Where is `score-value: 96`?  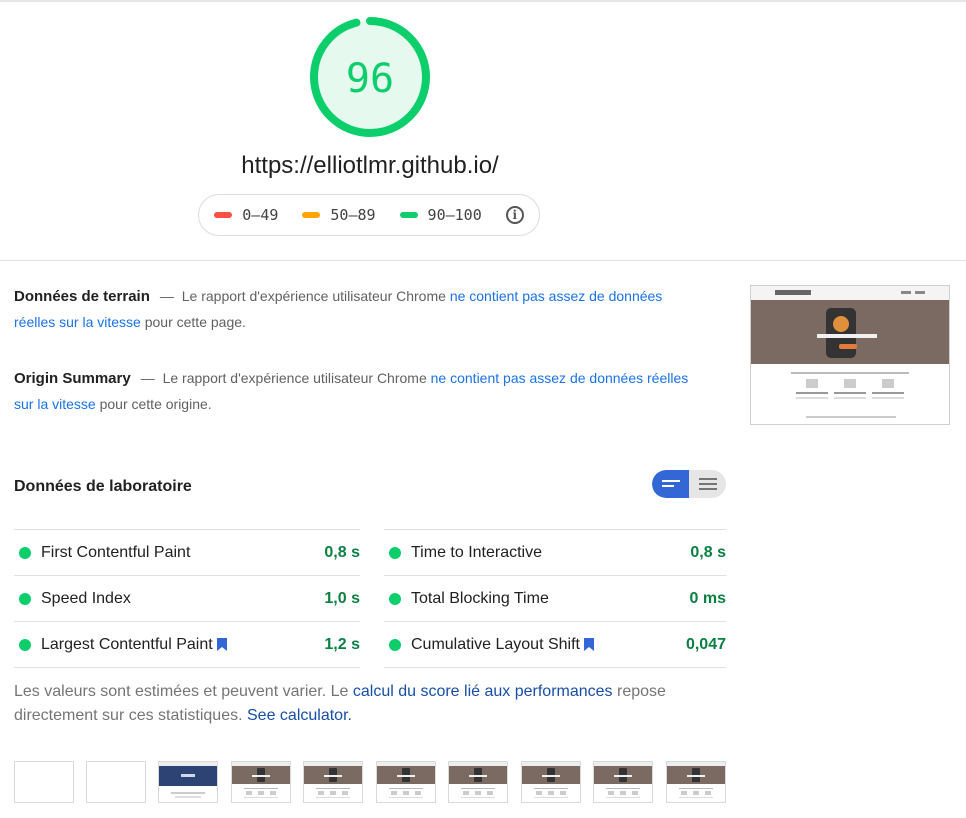 score-value: 96 is located at coordinates (370, 79).